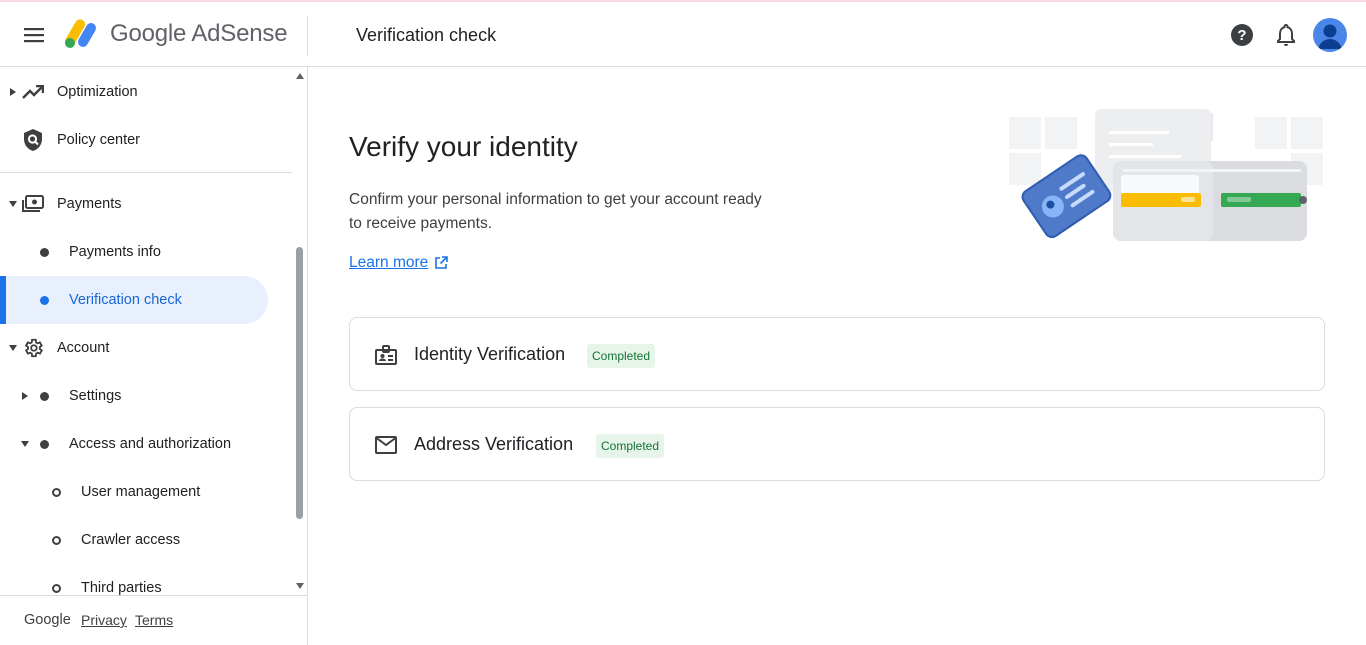  Describe the element at coordinates (490, 354) in the screenshot. I see `card-title: Identity Verification` at that location.